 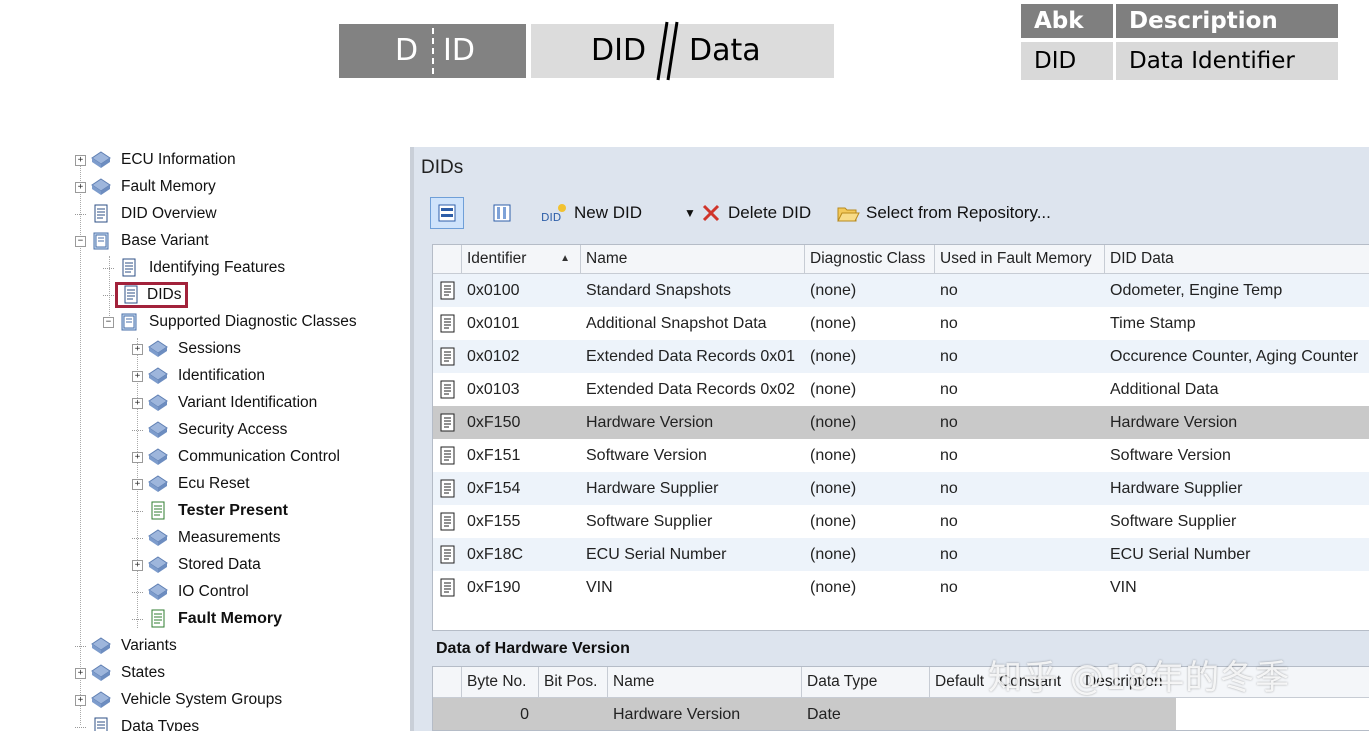 I want to click on tree-item-variants: Variants, so click(x=127, y=646).